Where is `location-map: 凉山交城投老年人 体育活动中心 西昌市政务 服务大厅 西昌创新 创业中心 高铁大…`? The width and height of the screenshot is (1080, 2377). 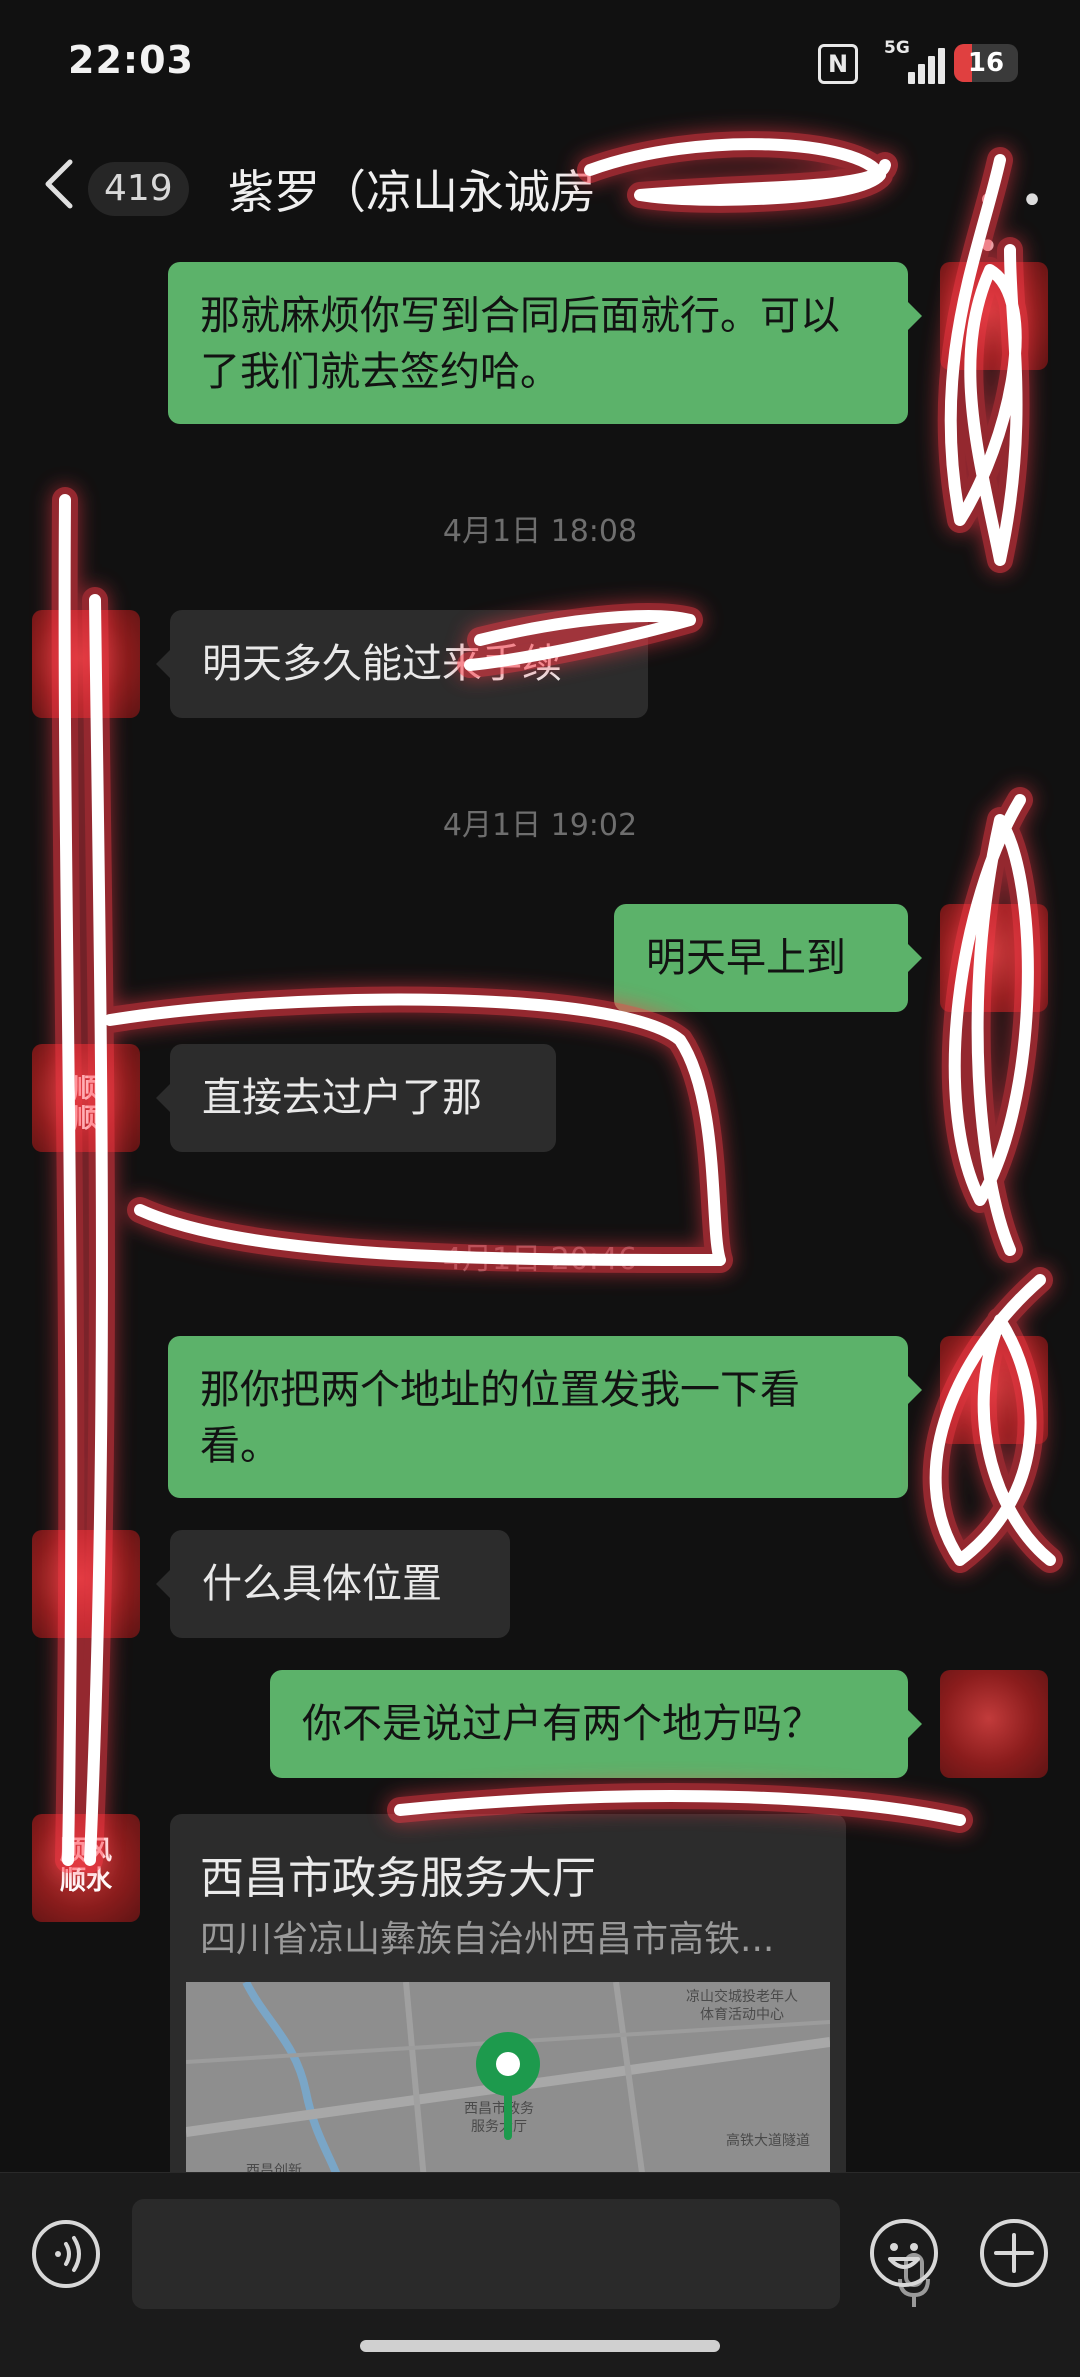 location-map: 凉山交城投老年人 体育活动中心 西昌市政务 服务大厅 西昌创新 创业中心 高铁大… is located at coordinates (508, 2077).